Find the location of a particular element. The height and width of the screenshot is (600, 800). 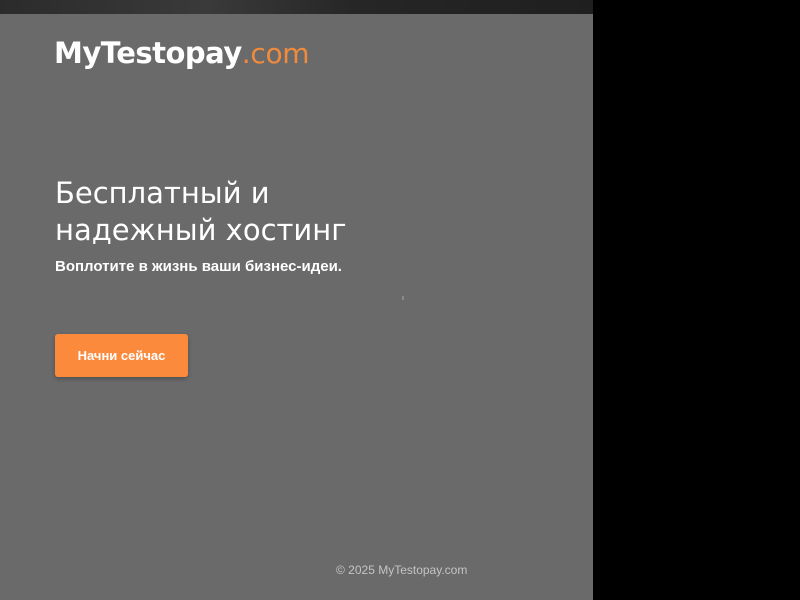

hero-subheadline: Воплотите в жизнь ваши бизнес-идеи. is located at coordinates (198, 266).